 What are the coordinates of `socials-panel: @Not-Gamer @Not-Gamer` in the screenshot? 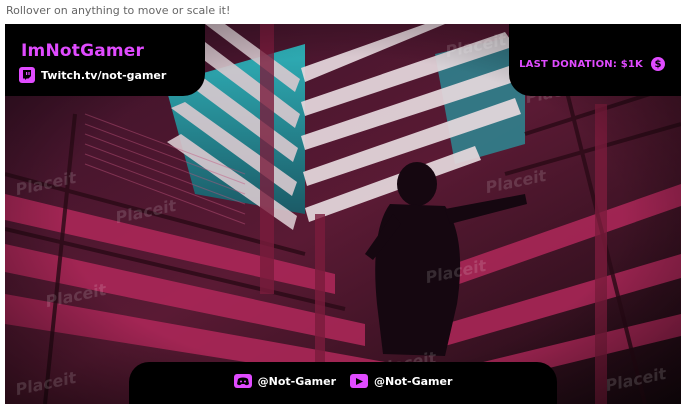 It's located at (343, 383).